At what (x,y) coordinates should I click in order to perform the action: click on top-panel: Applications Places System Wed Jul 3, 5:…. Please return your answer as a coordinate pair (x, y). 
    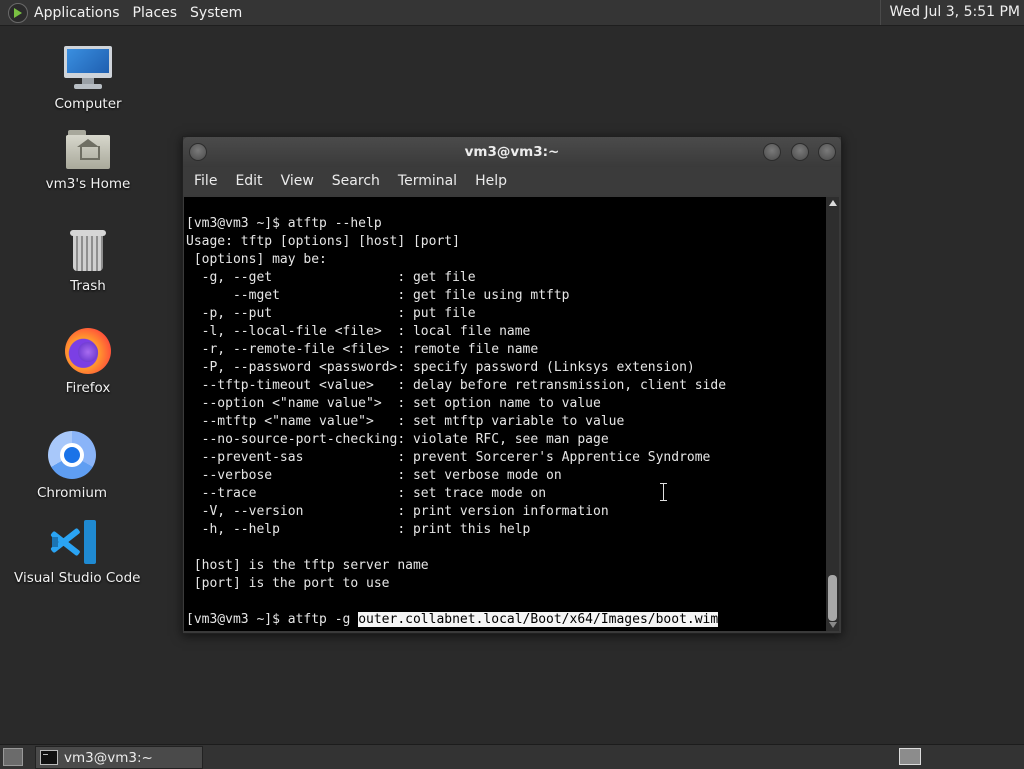
    Looking at the image, I should click on (512, 13).